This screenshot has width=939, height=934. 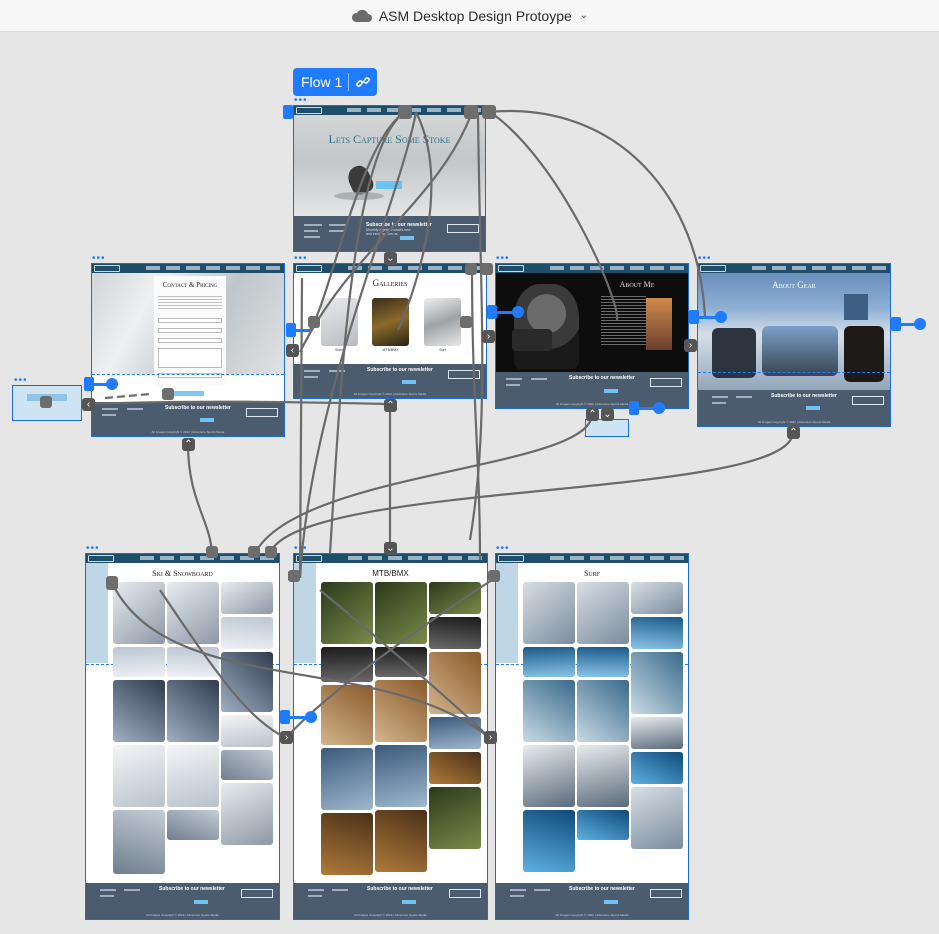 What do you see at coordinates (554, 216) in the screenshot?
I see `wire-home-aboutme` at bounding box center [554, 216].